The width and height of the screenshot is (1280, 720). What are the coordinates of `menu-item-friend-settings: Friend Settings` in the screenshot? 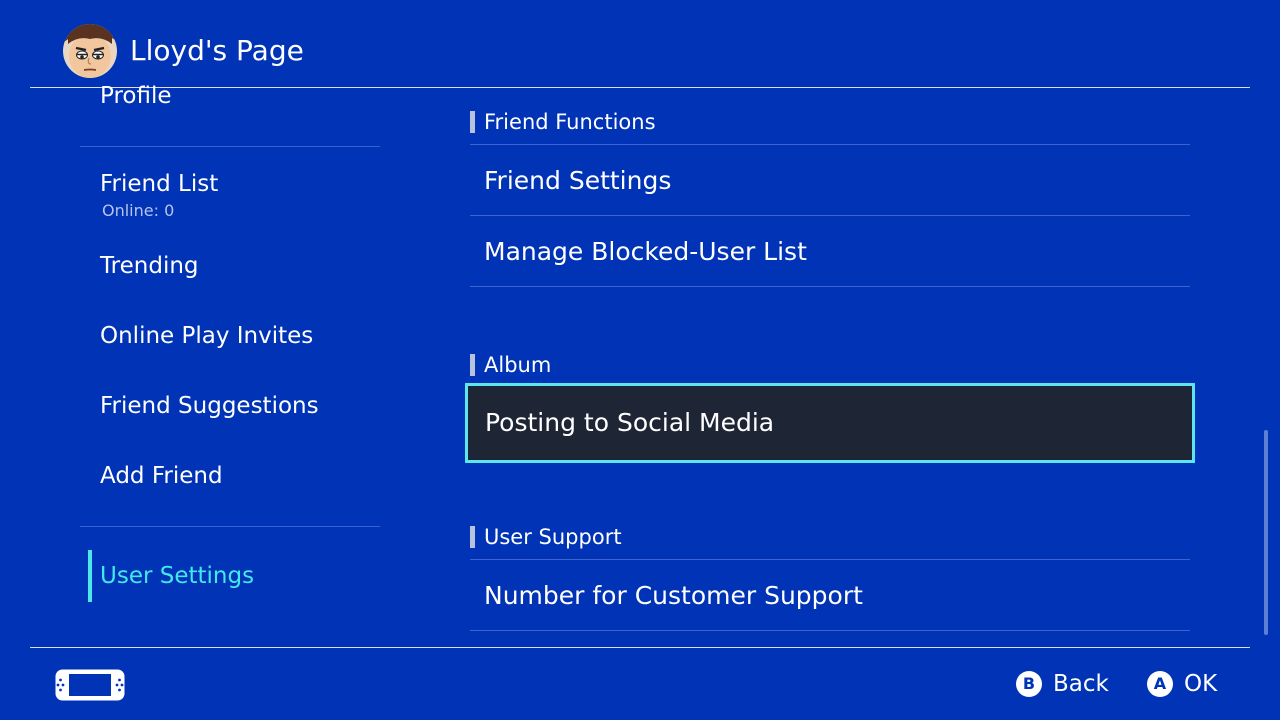 It's located at (577, 181).